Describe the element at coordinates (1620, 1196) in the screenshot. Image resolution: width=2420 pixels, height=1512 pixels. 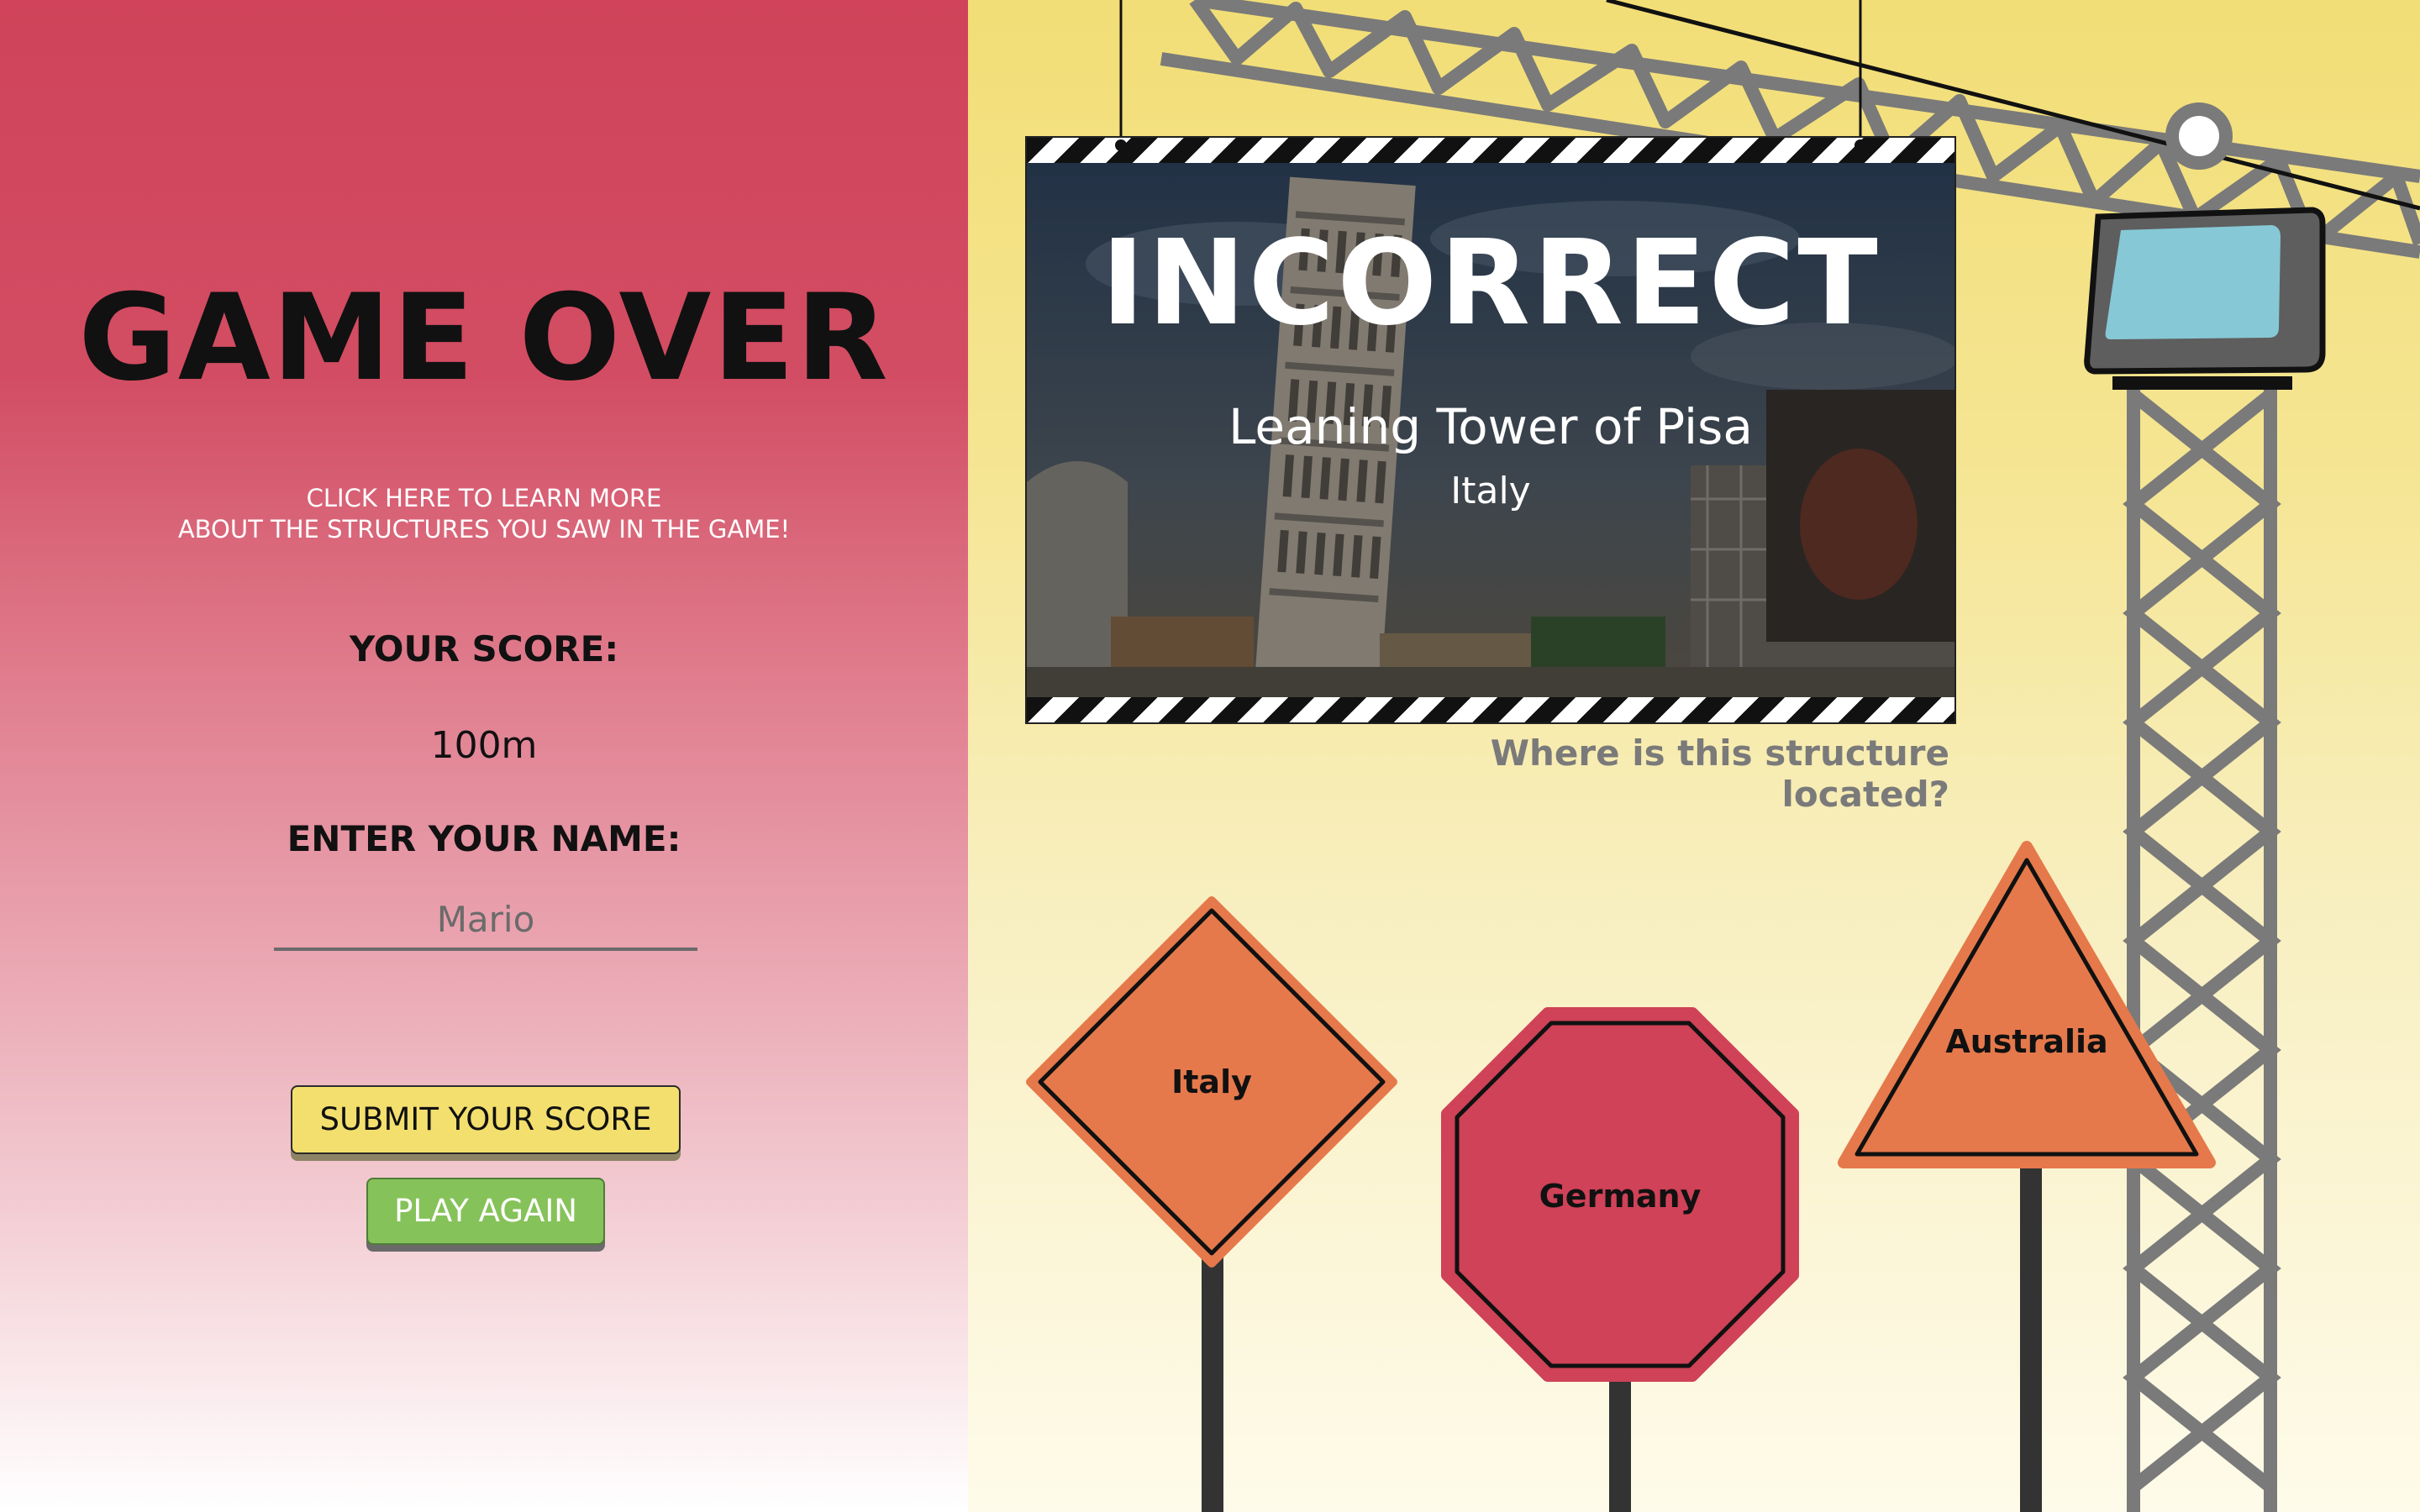
I see `answer-germany: Germany` at that location.